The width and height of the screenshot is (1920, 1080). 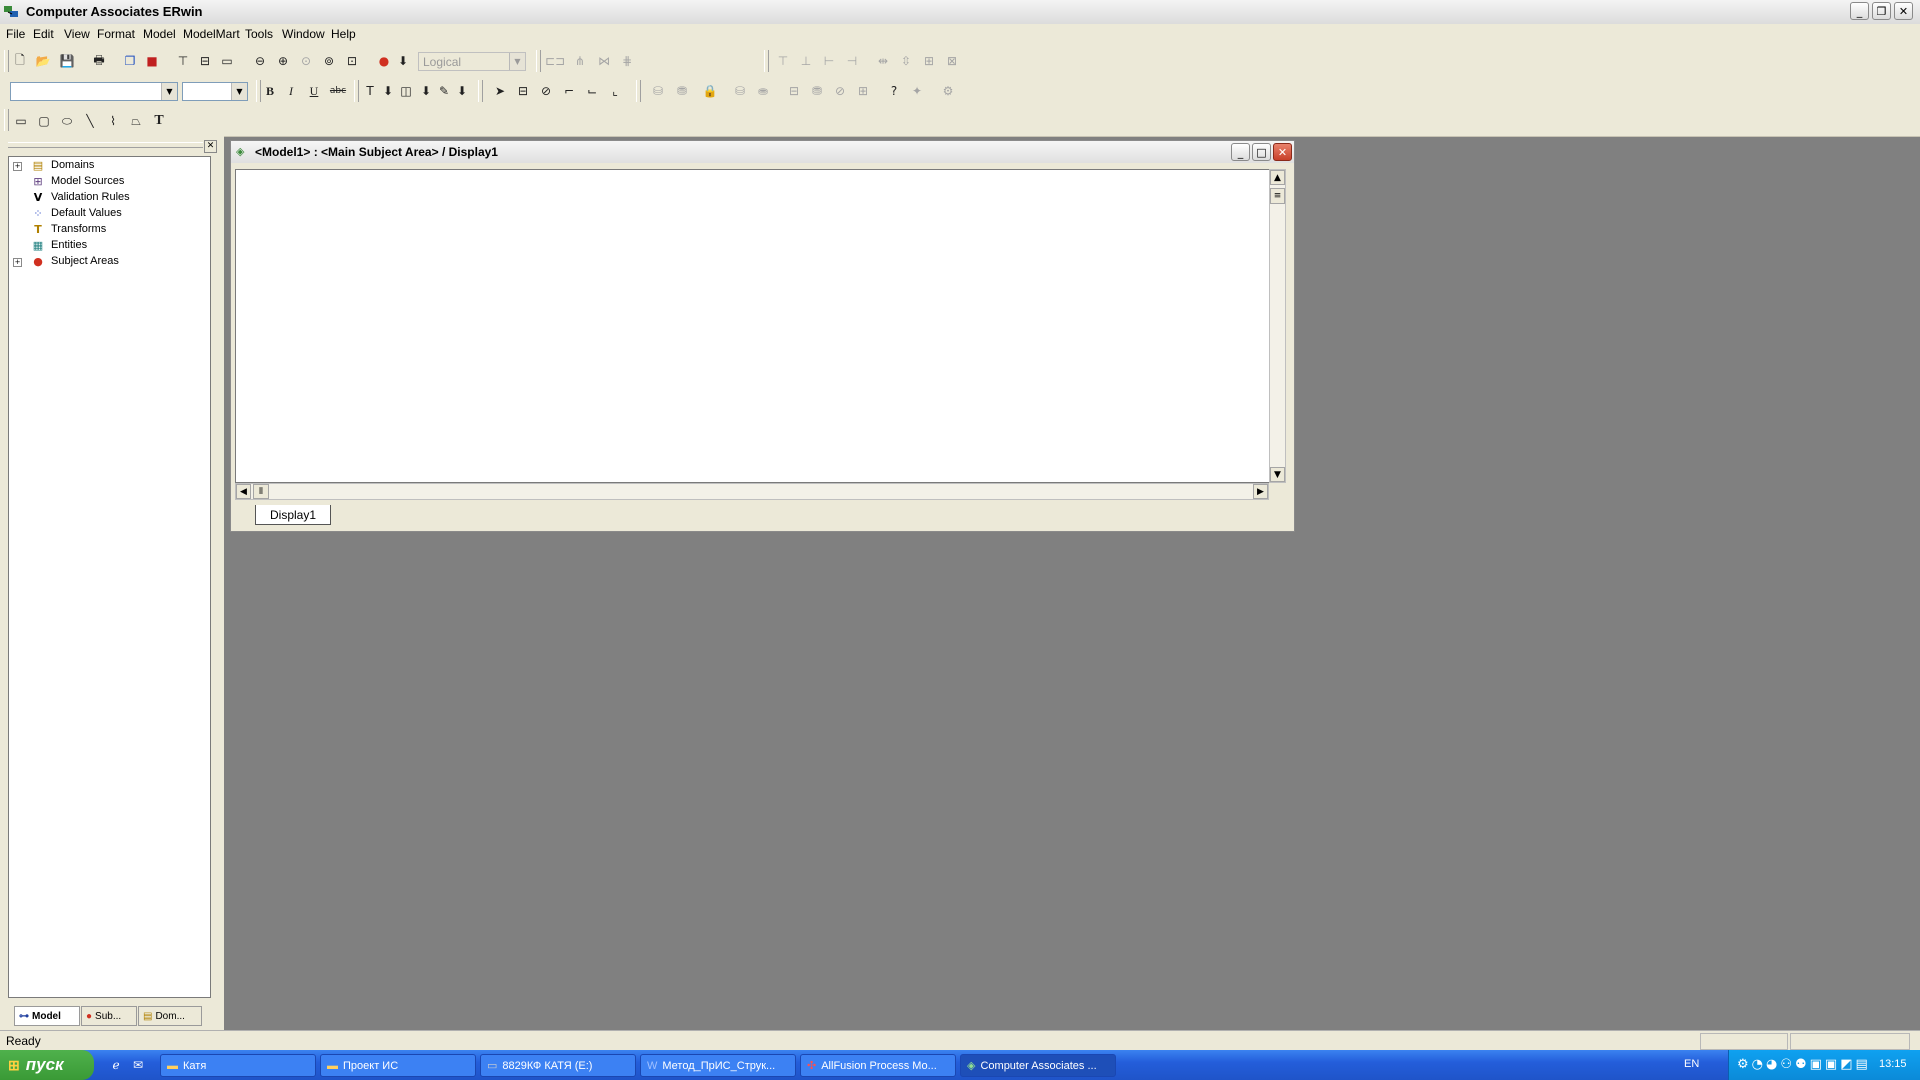 I want to click on taskbar-item-katya: ▬ Катя, so click(x=238, y=1065).